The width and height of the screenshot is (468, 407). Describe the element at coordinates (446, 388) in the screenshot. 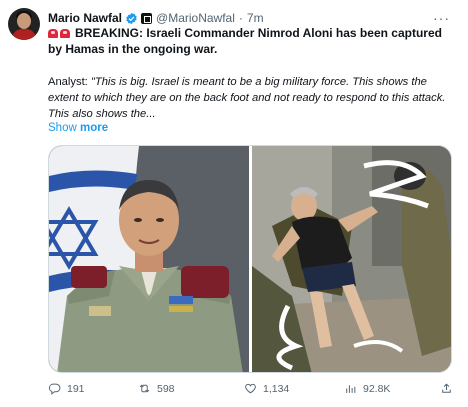

I see `share-icon` at that location.